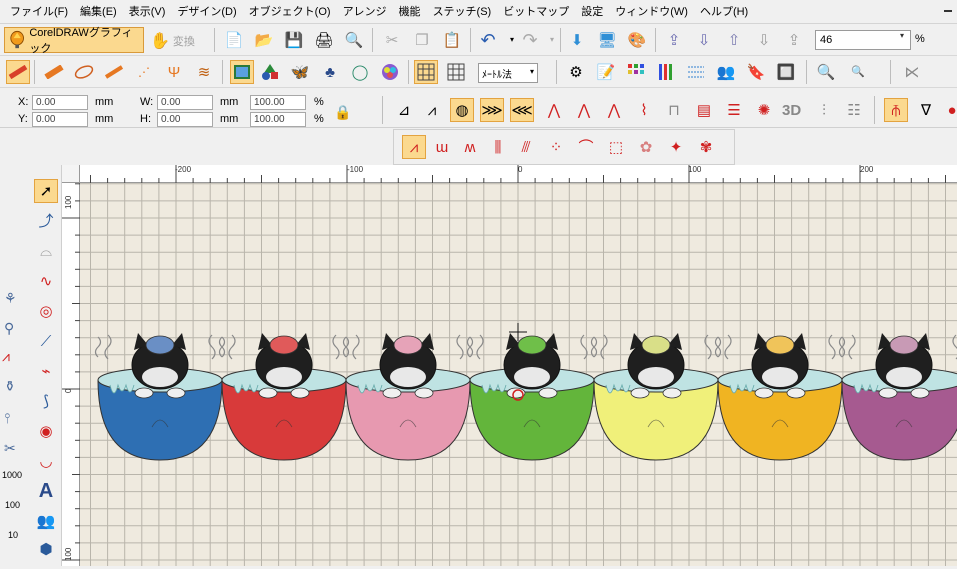  What do you see at coordinates (84, 72) in the screenshot?
I see `leaf-stitch-icon` at bounding box center [84, 72].